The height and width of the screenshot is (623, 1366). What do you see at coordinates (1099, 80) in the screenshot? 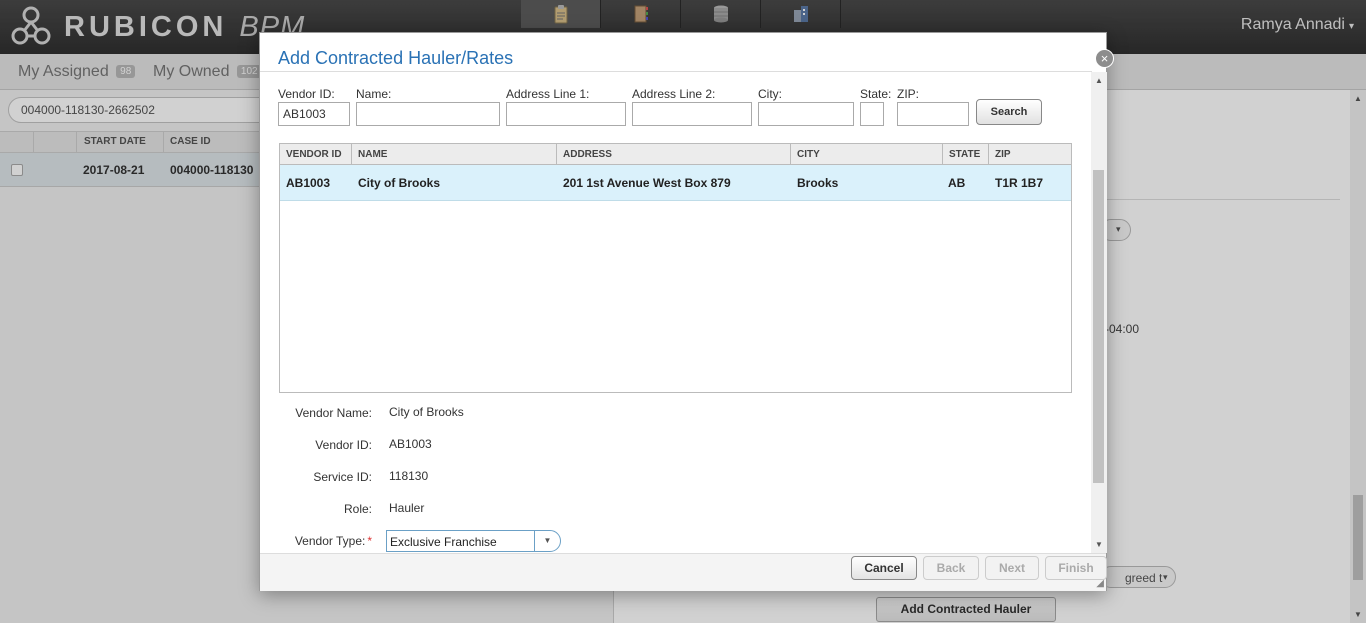
I see `scroll-up-icon: ▲` at bounding box center [1099, 80].